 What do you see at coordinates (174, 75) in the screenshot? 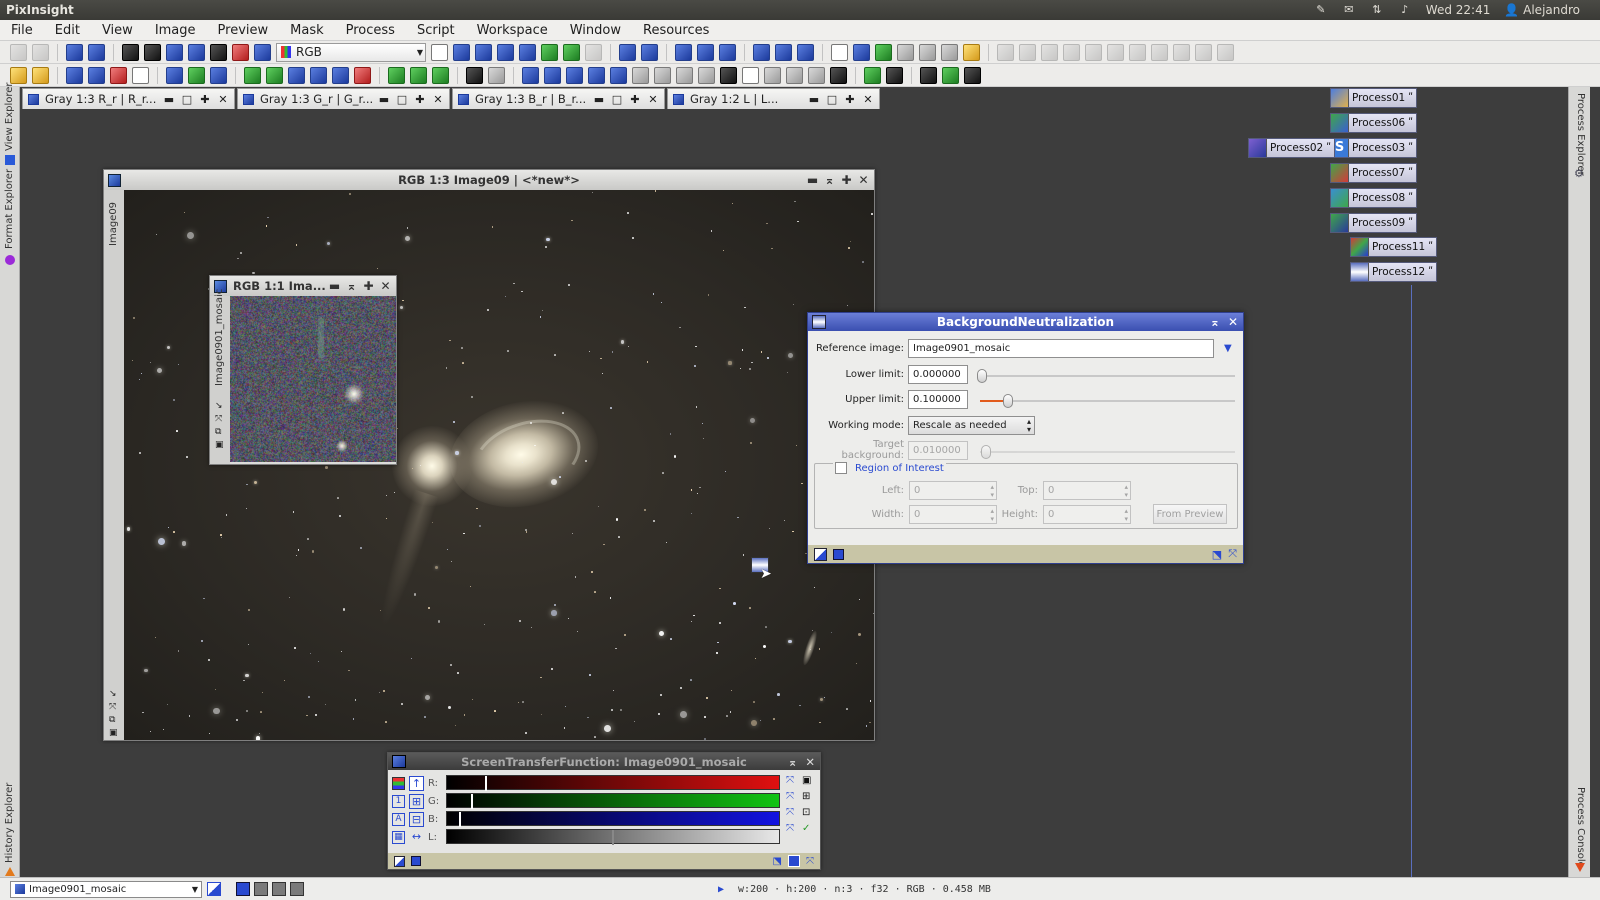
I see `stf-auto-icon` at bounding box center [174, 75].